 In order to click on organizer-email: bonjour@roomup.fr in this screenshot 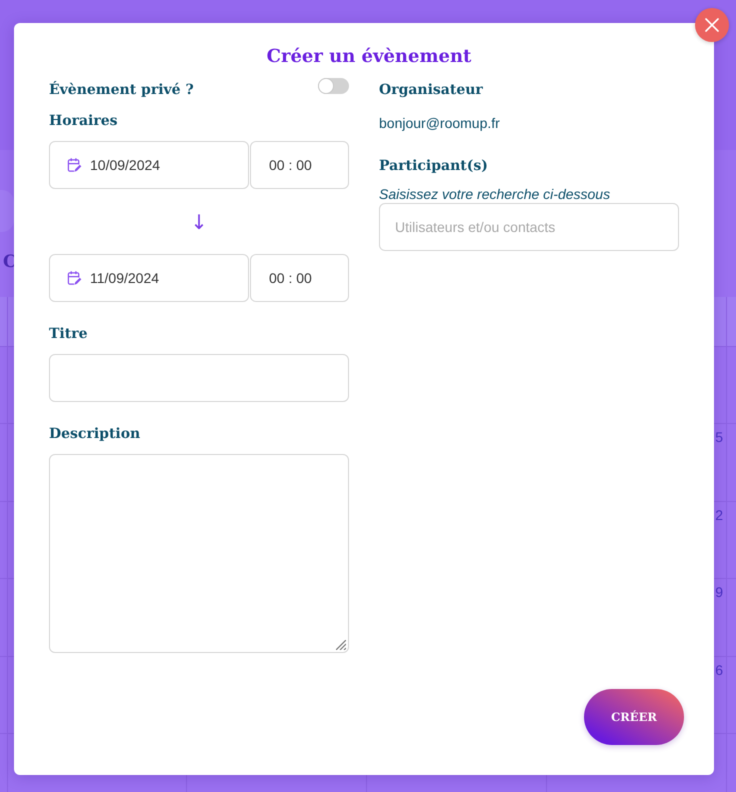, I will do `click(439, 123)`.